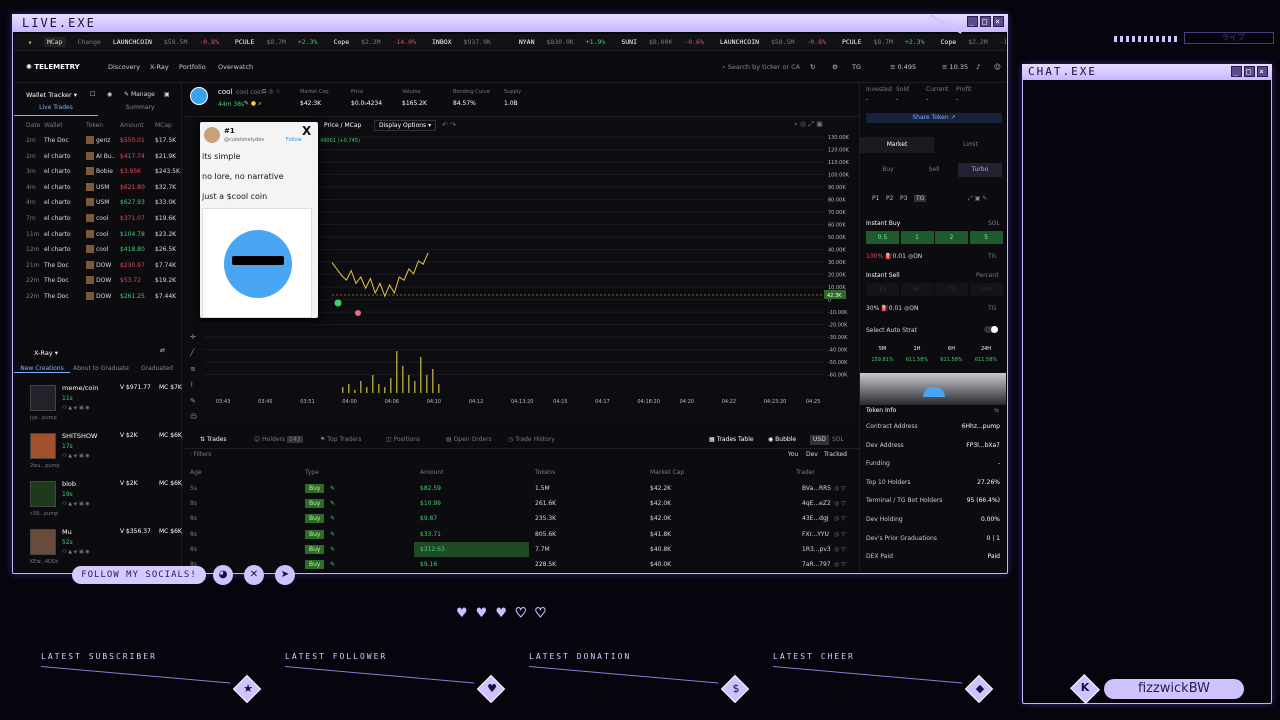 Image resolution: width=1280 pixels, height=720 pixels. I want to click on trade-row: 8s Buy ✎ $312.63 7.7M $40.8K 1R3...pv3 ◎ ▽, so click(521, 549).